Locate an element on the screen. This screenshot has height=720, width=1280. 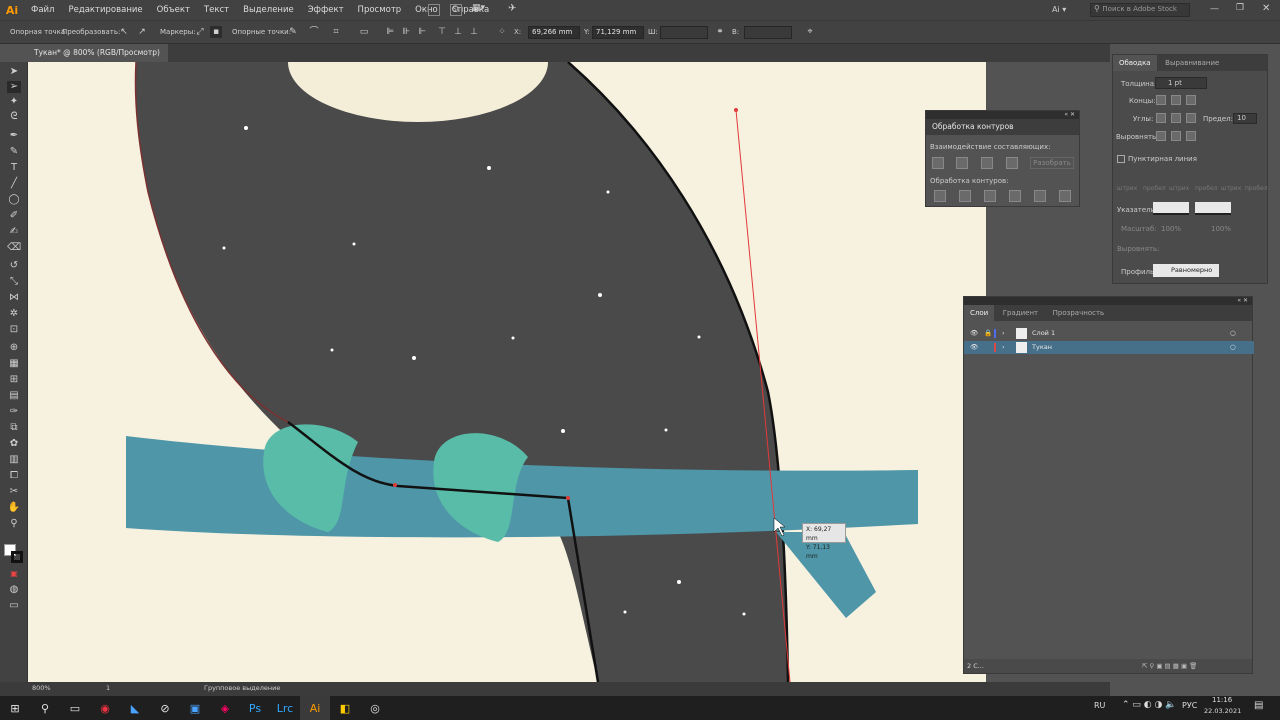
stock-search: ⚲ Поиск в Adobe Stock is located at coordinates (1140, 10).